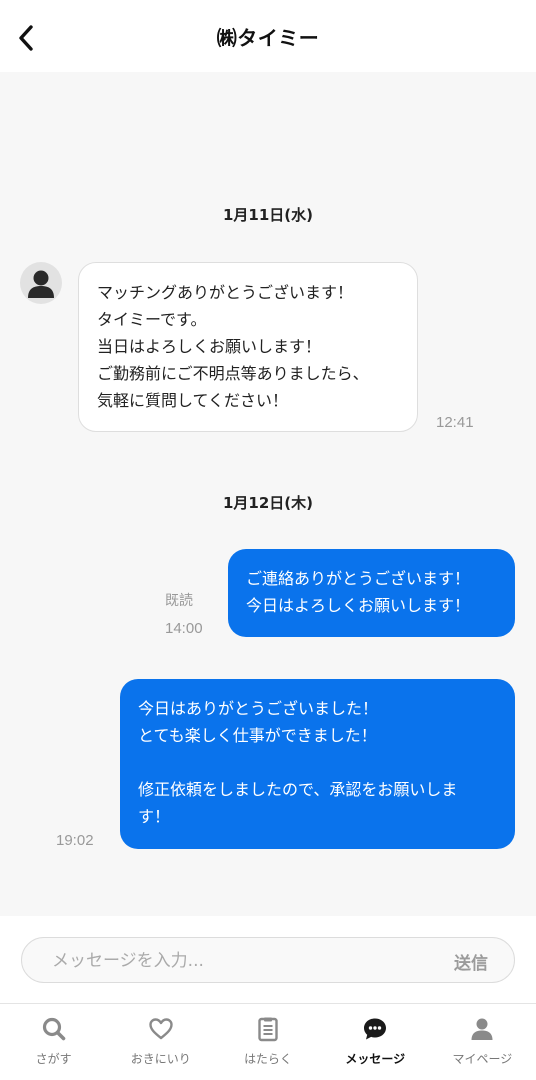 Image resolution: width=536 pixels, height=1080 pixels. I want to click on avatar, so click(41, 283).